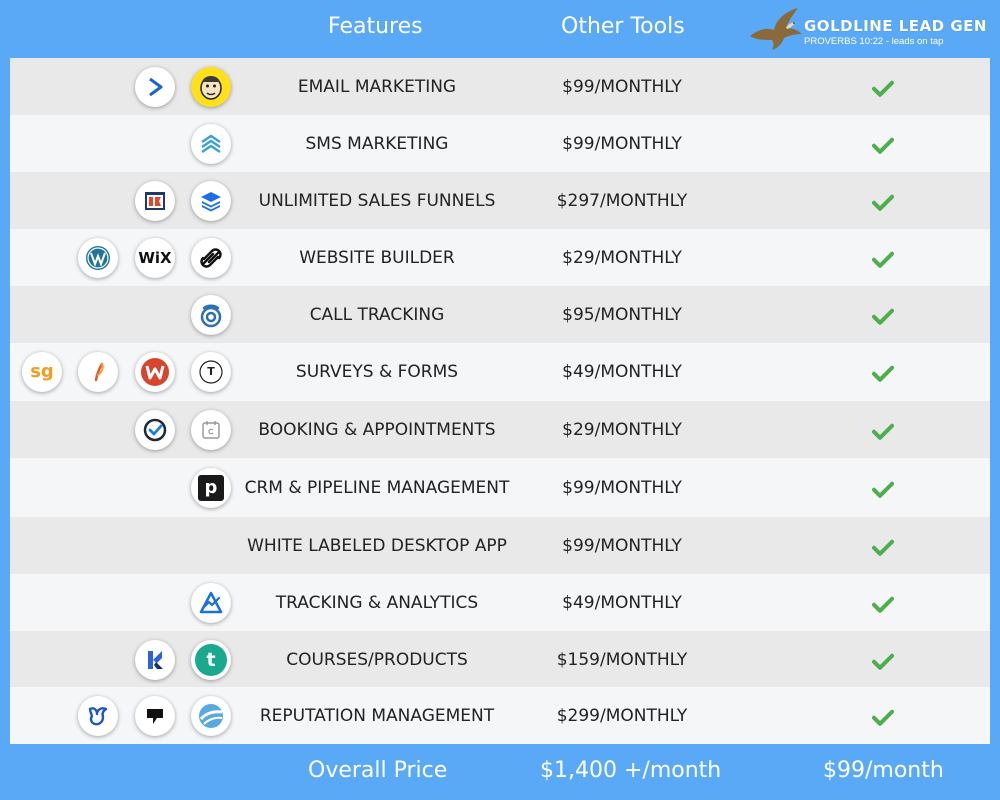  What do you see at coordinates (98, 715) in the screenshot?
I see `birdeye-icon` at bounding box center [98, 715].